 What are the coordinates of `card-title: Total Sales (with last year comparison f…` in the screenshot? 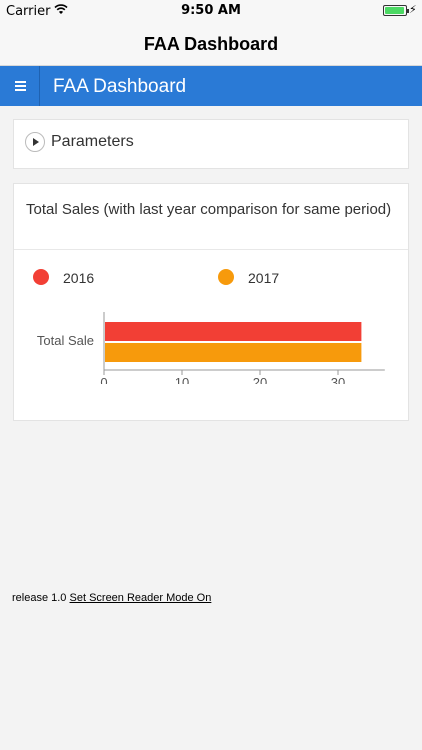 It's located at (209, 209).